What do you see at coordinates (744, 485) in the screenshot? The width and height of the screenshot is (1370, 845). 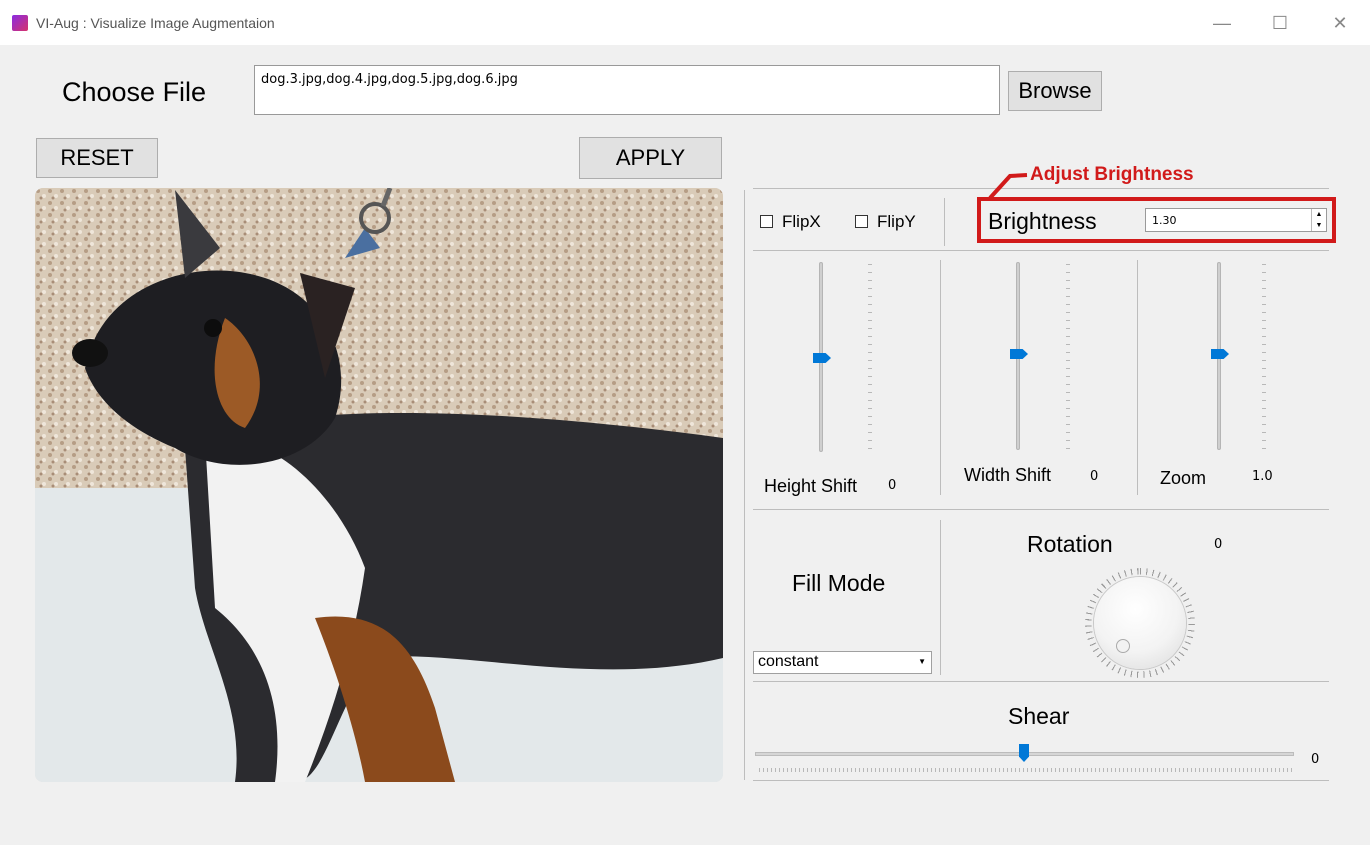 I see `panel-left-border` at bounding box center [744, 485].